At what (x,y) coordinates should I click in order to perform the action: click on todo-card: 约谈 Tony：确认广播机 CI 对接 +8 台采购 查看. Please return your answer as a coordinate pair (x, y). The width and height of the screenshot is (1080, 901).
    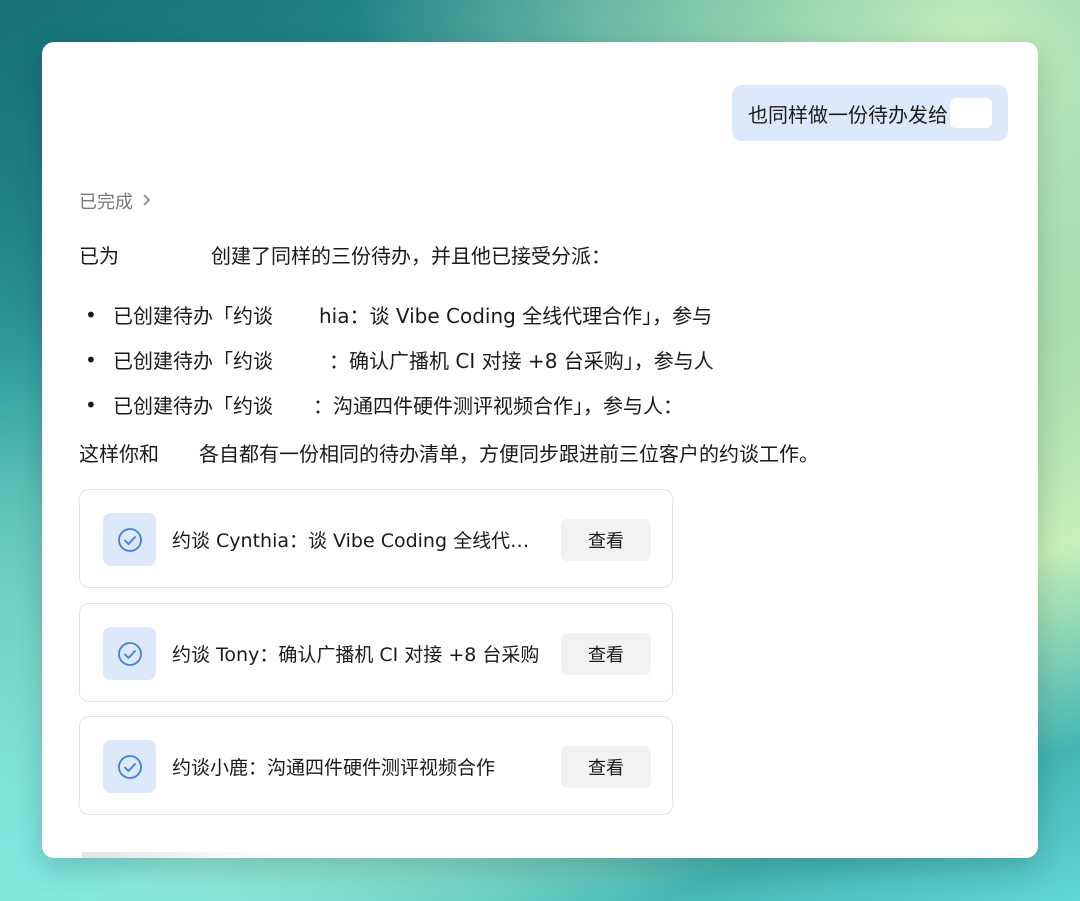
    Looking at the image, I should click on (376, 652).